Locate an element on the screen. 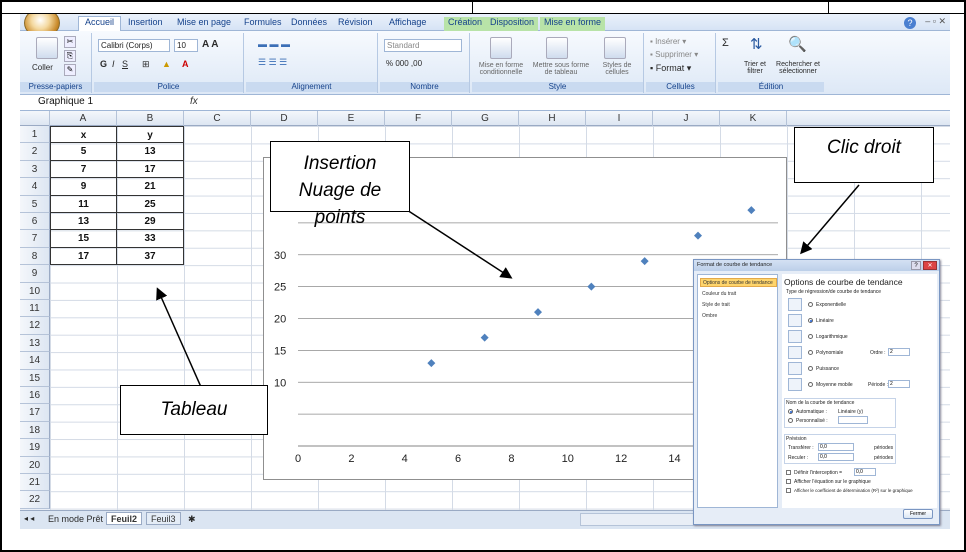 This screenshot has height=552, width=966. table-arrow is located at coordinates (179, 337).